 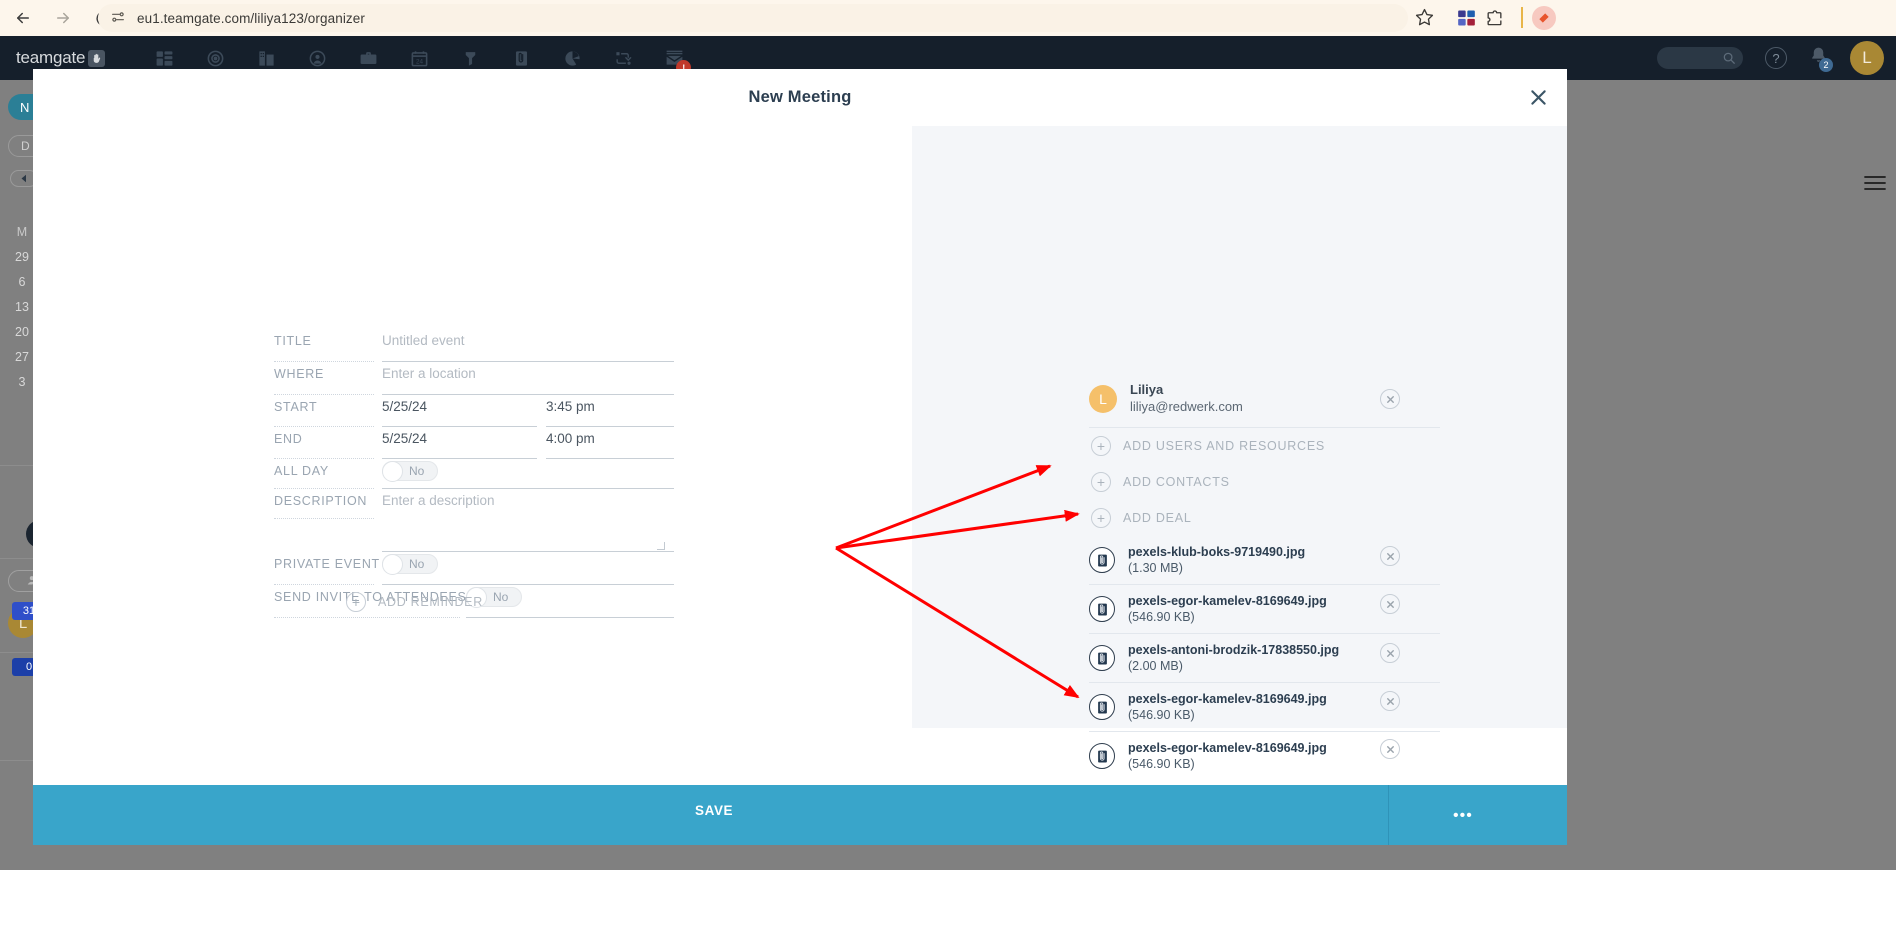 What do you see at coordinates (1217, 552) in the screenshot?
I see `file-name: pexels-klub-boks-9719490.jpg` at bounding box center [1217, 552].